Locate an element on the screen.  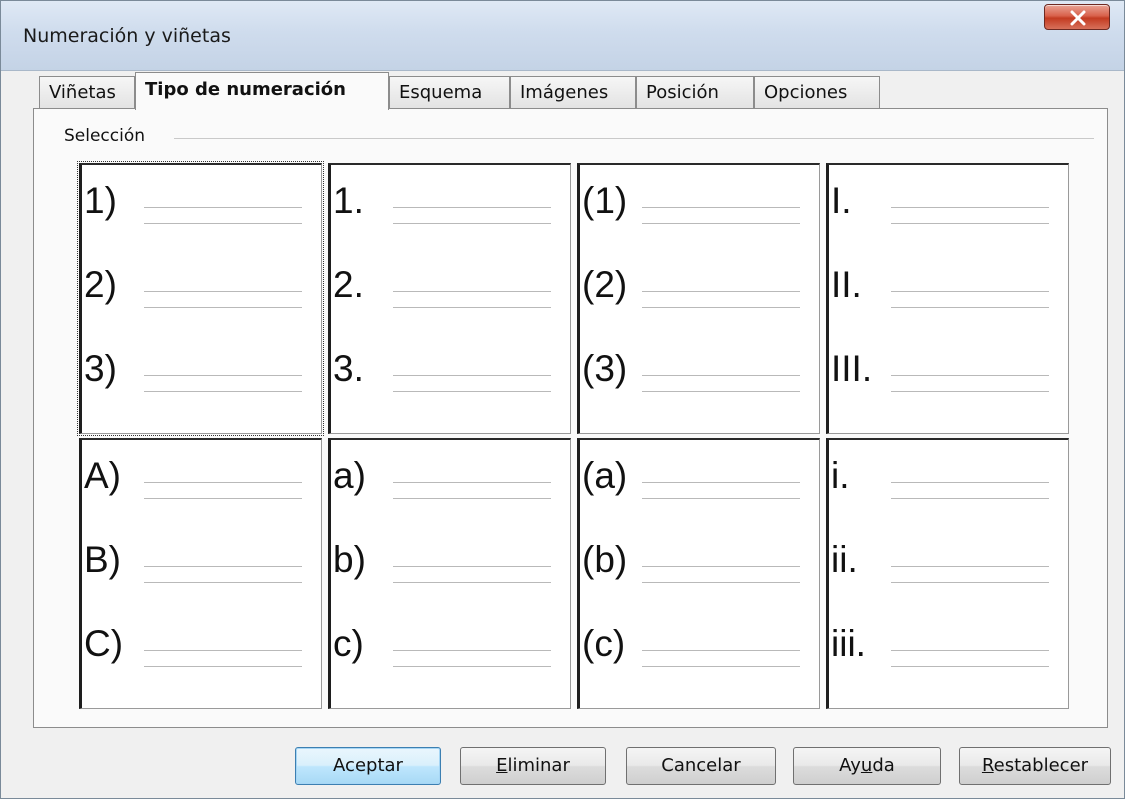
list-item: (c) is located at coordinates (699, 652).